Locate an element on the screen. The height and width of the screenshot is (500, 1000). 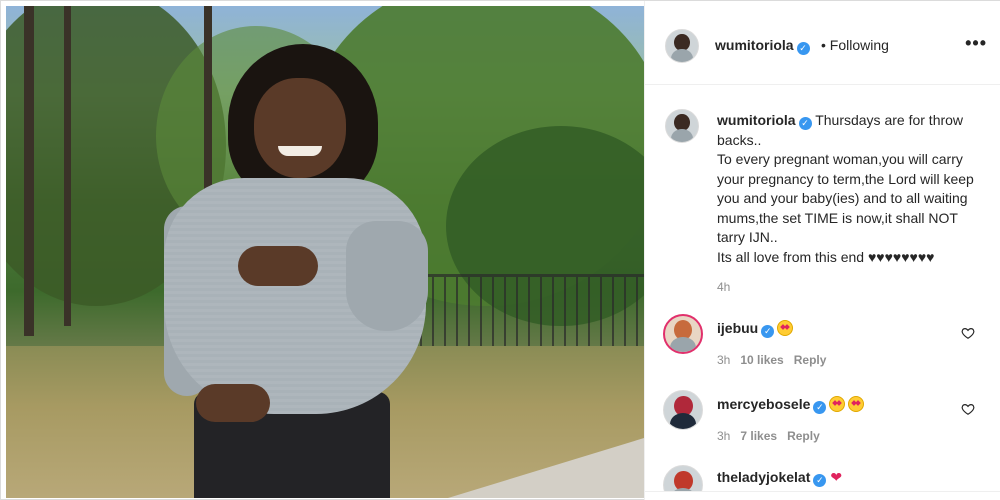
face is located at coordinates (300, 128).